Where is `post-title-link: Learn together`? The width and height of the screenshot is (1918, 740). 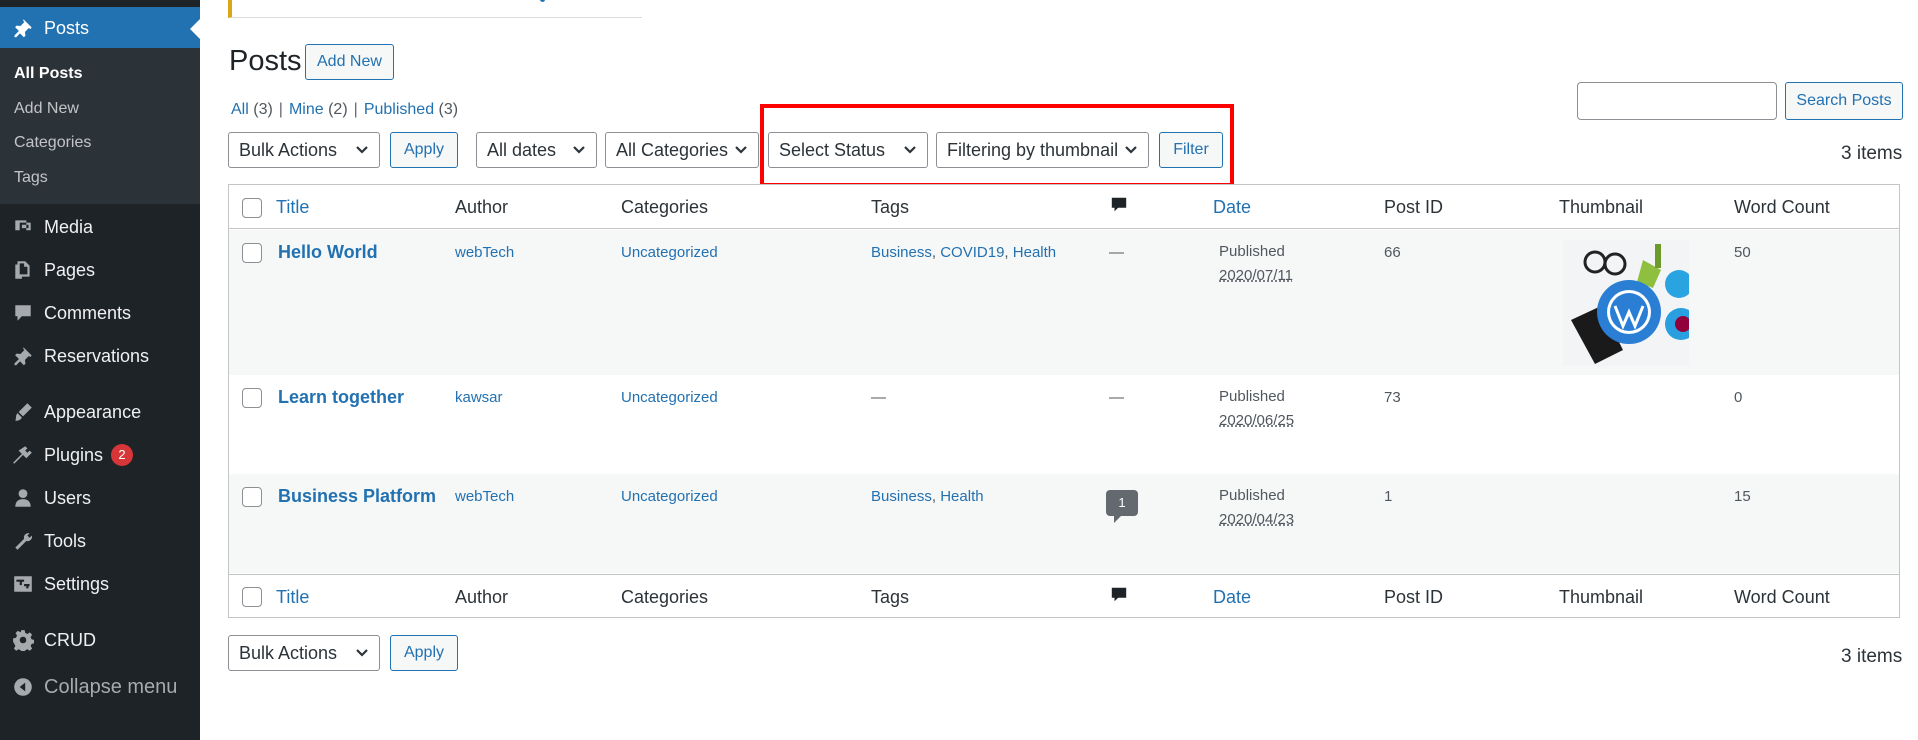 post-title-link: Learn together is located at coordinates (341, 397).